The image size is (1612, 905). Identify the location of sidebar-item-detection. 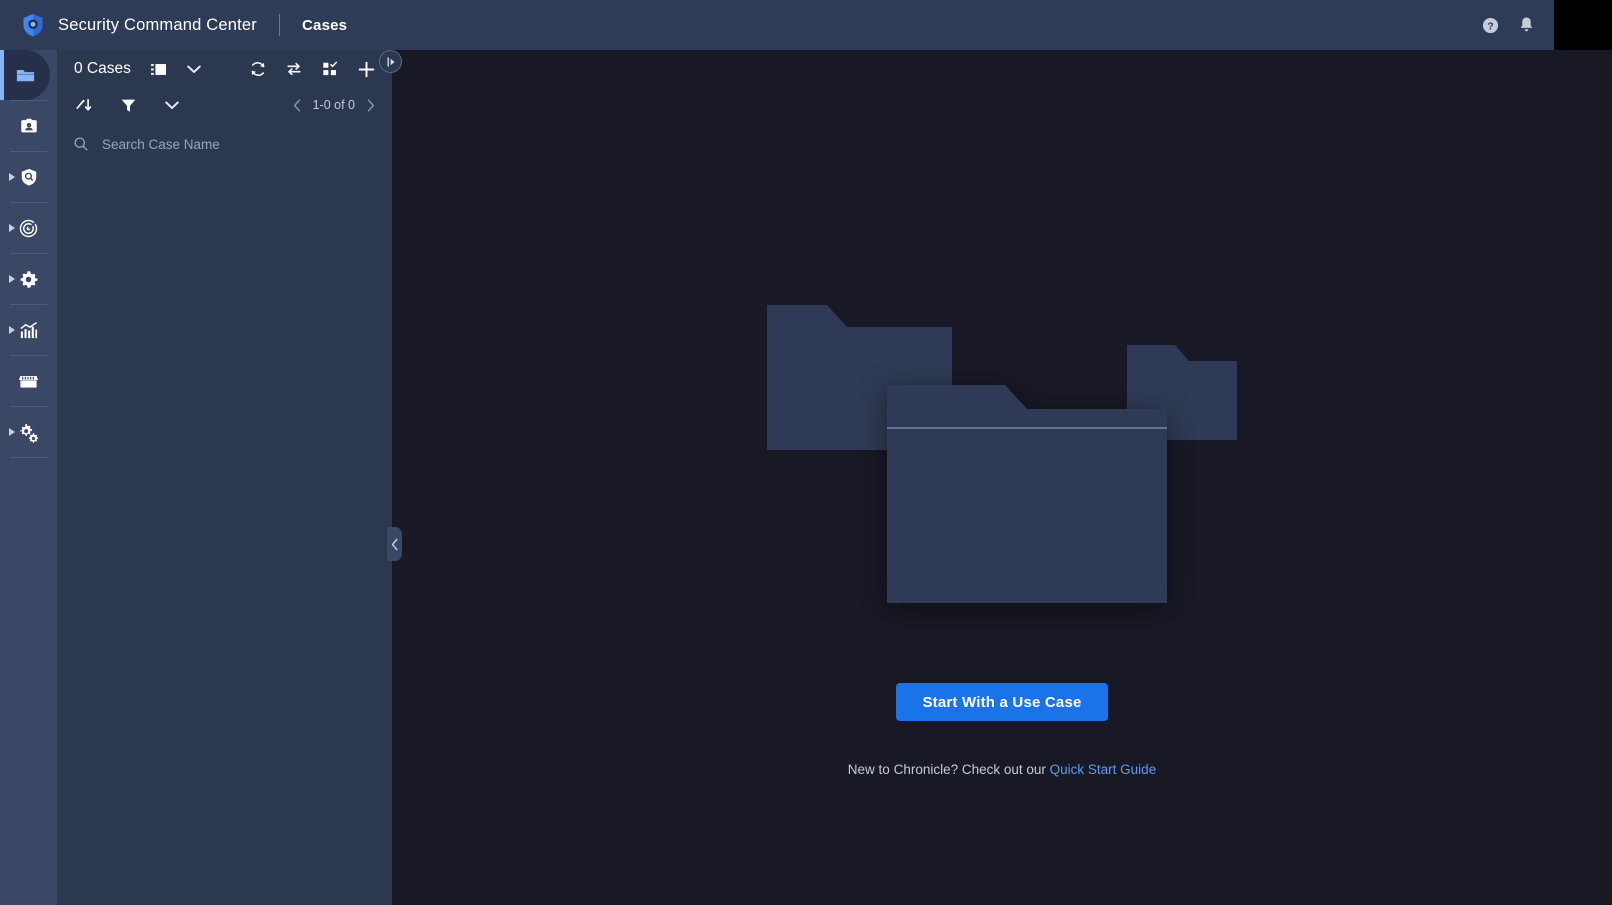
(28, 228).